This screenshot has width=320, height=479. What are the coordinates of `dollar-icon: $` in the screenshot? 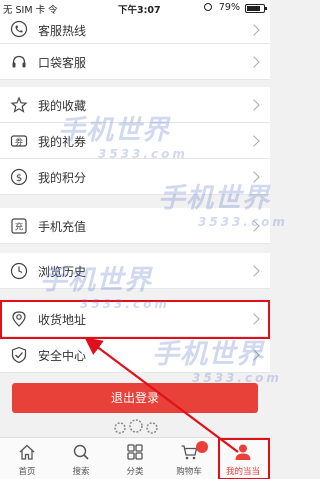 It's located at (19, 177).